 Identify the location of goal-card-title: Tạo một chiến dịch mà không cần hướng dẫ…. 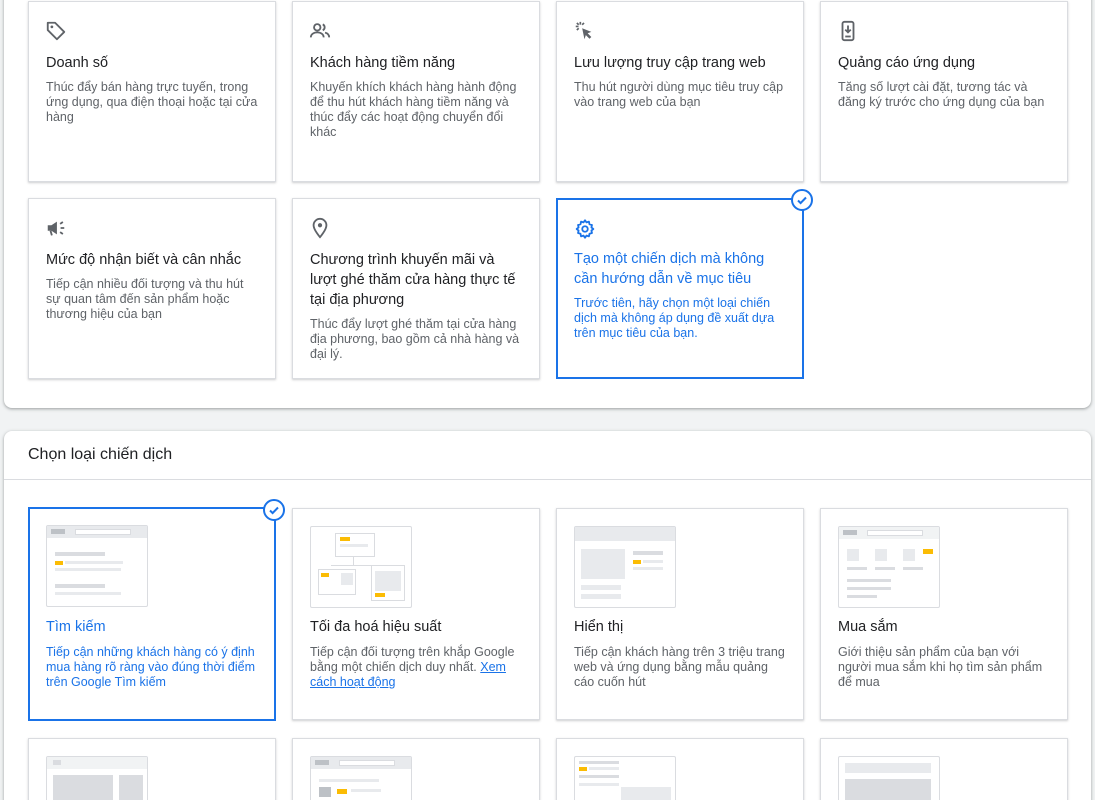
(669, 269).